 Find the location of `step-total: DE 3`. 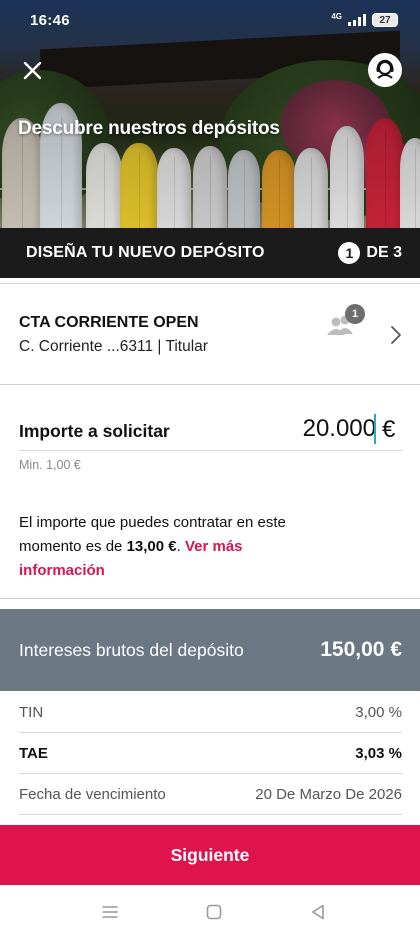

step-total: DE 3 is located at coordinates (384, 252).